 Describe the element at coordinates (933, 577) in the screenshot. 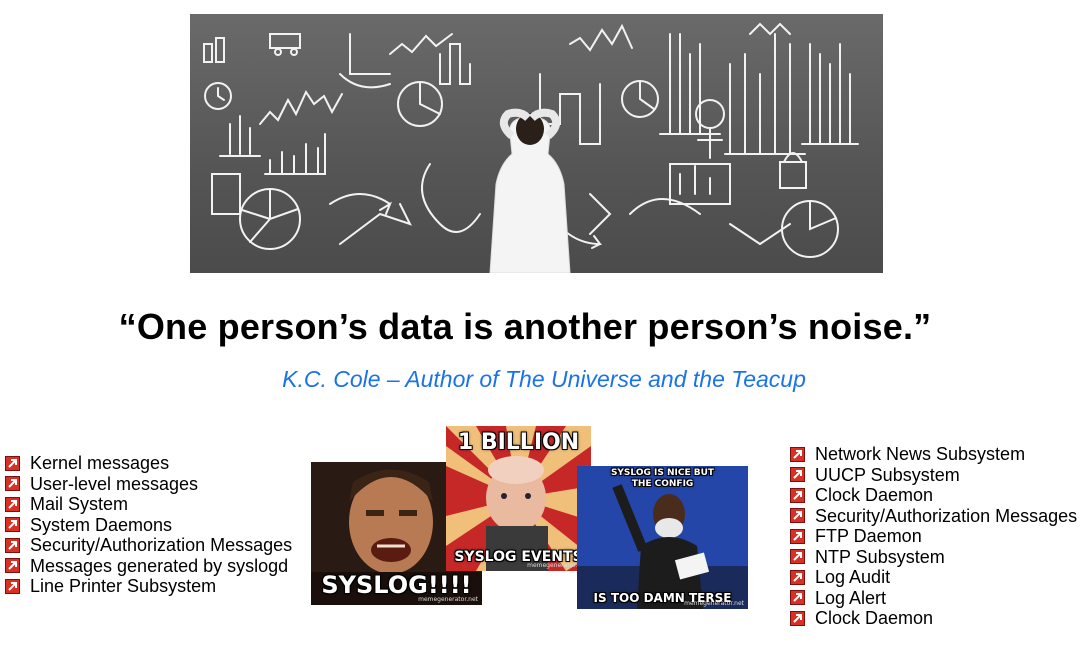

I see `list-item: Log Audit` at that location.